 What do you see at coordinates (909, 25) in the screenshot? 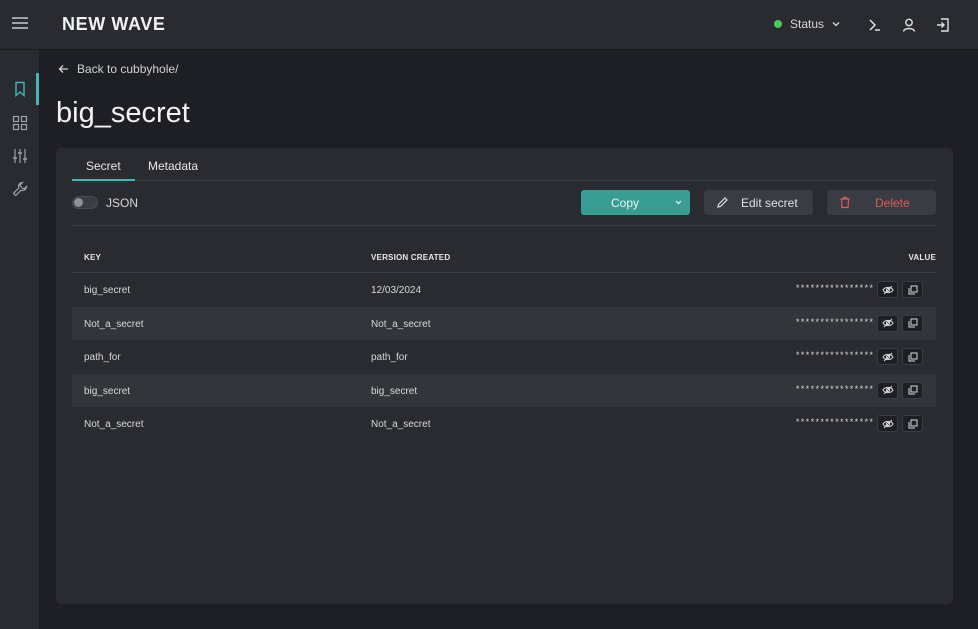
I see `user-icon` at bounding box center [909, 25].